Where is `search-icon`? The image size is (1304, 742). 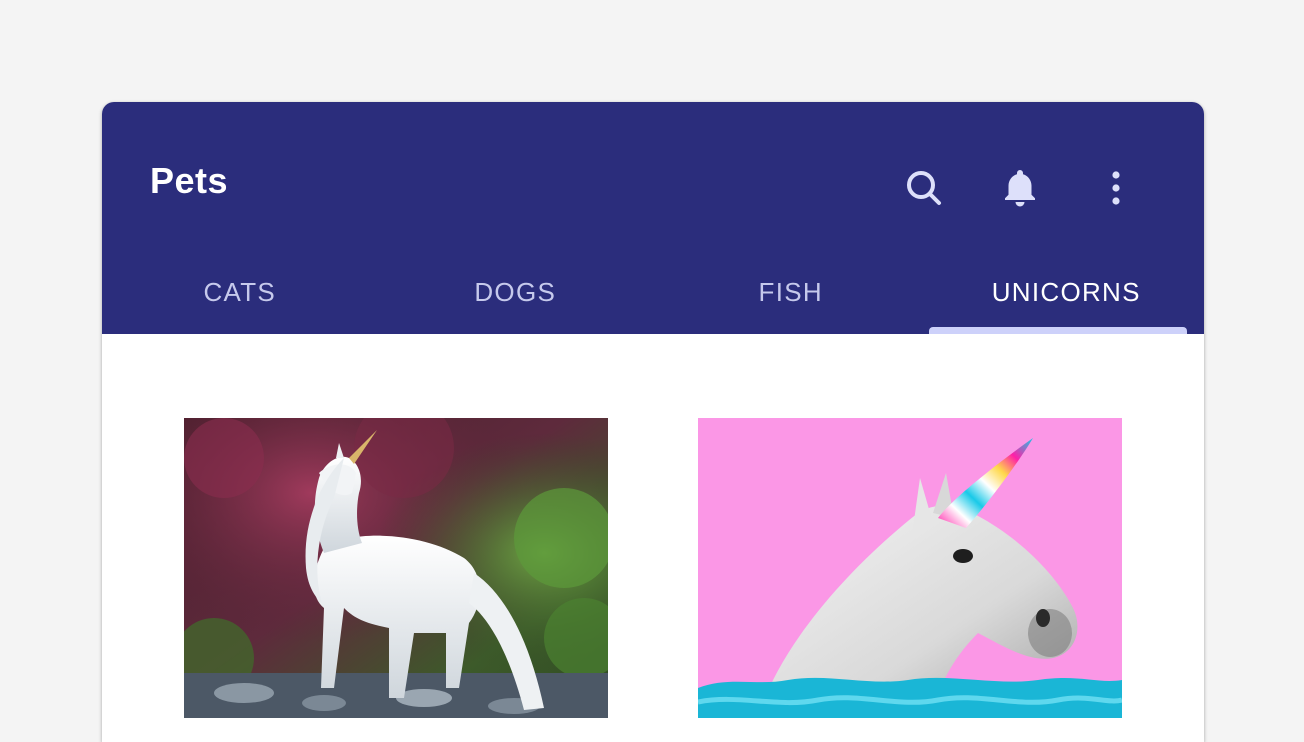
search-icon is located at coordinates (924, 188).